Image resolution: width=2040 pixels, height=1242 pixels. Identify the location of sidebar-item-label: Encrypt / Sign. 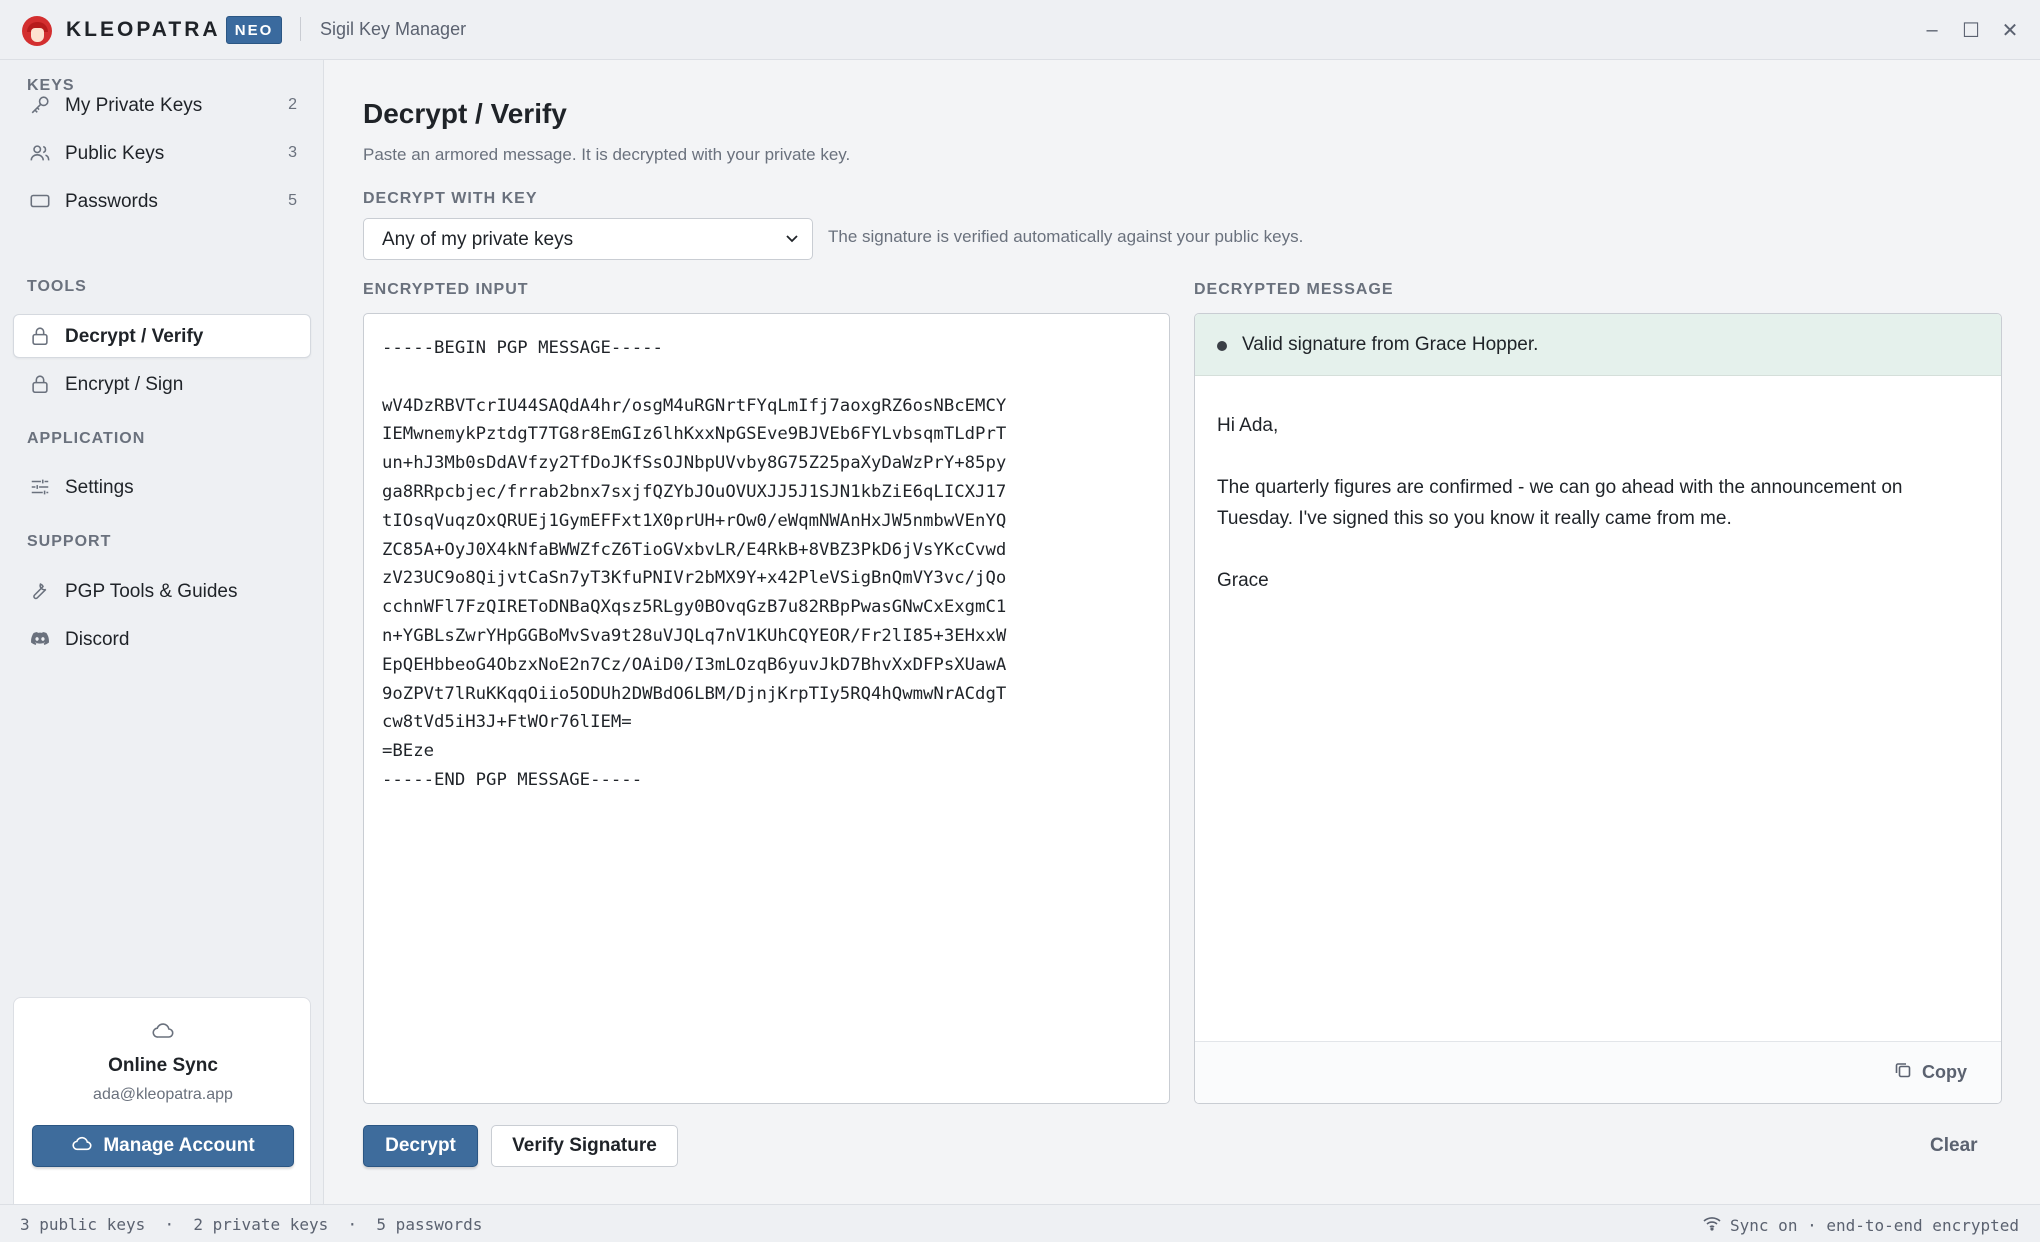
(124, 384).